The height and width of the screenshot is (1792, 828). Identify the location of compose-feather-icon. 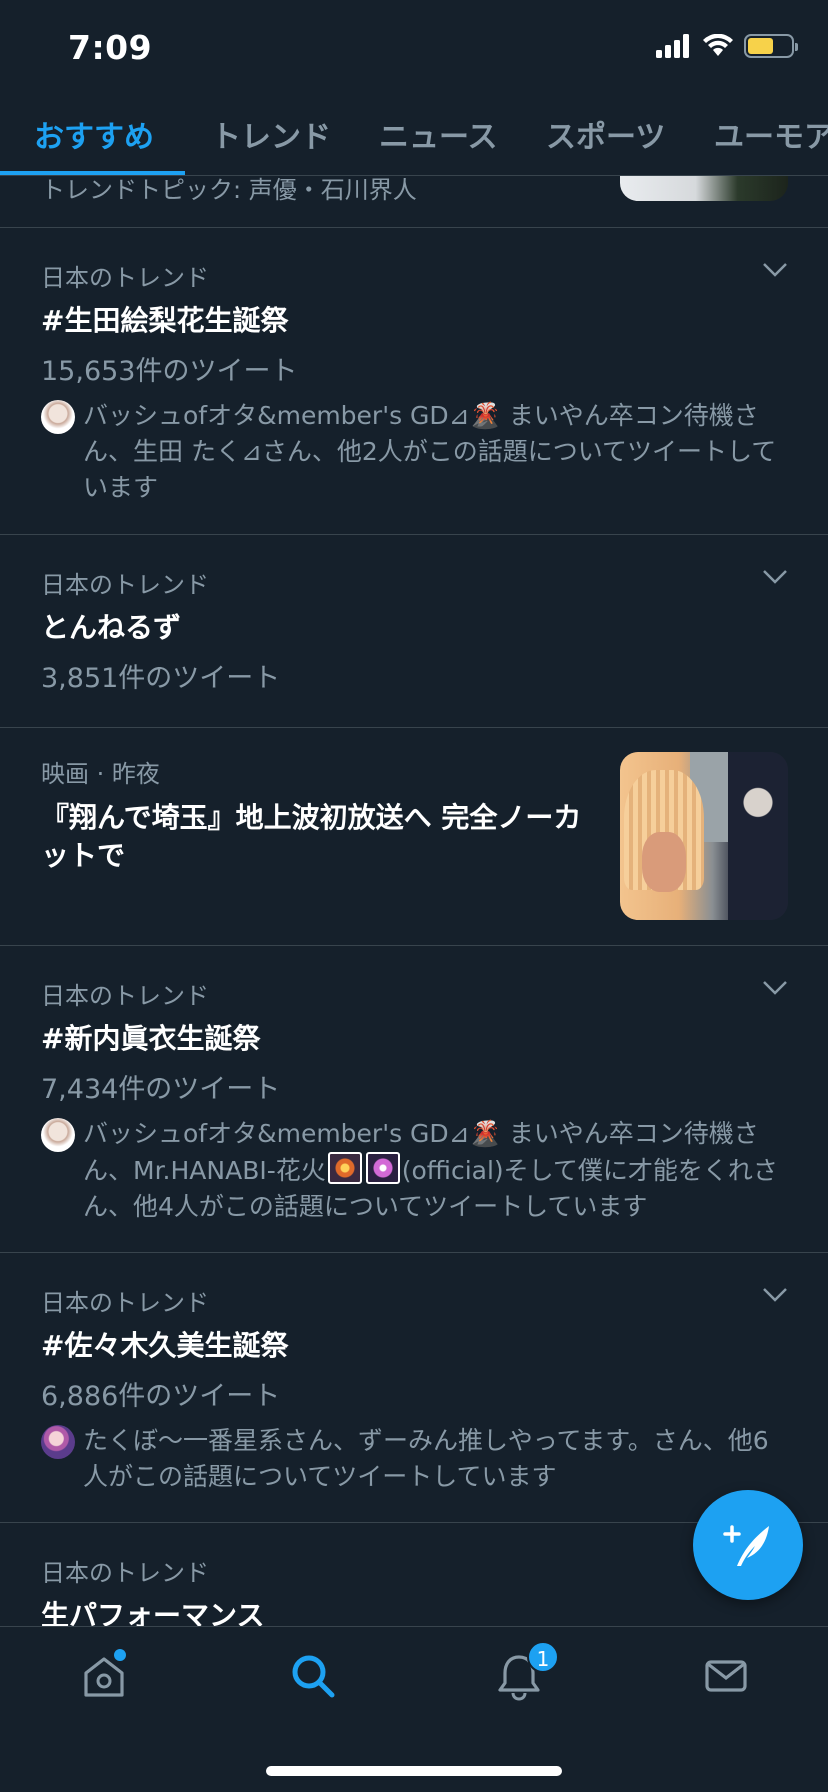
(746, 1545).